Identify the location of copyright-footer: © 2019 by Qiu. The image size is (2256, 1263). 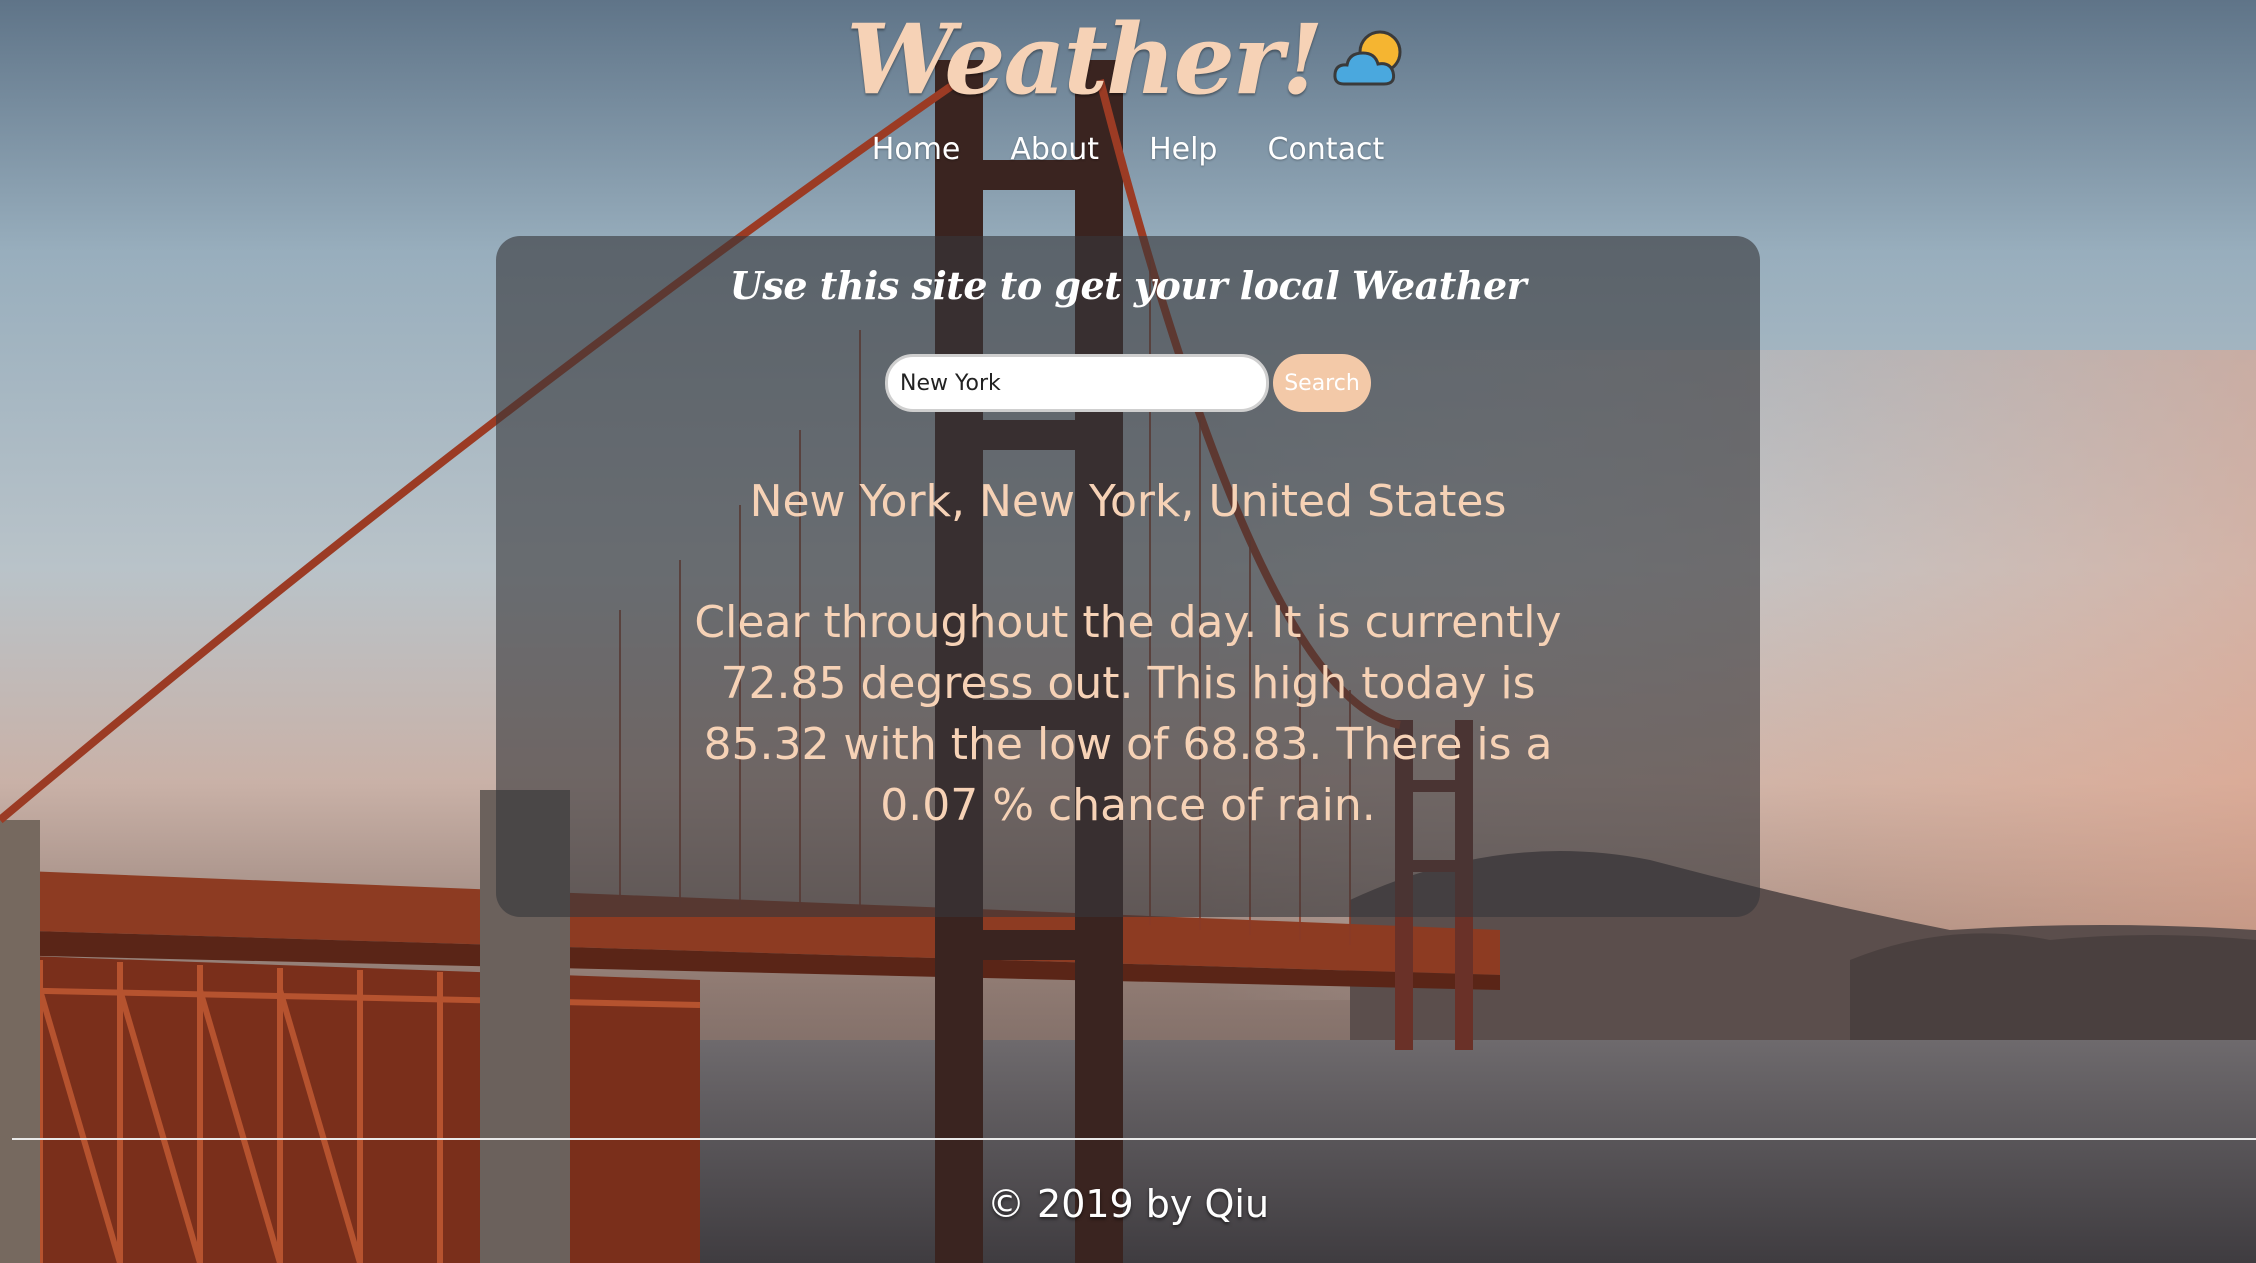
(1128, 1204).